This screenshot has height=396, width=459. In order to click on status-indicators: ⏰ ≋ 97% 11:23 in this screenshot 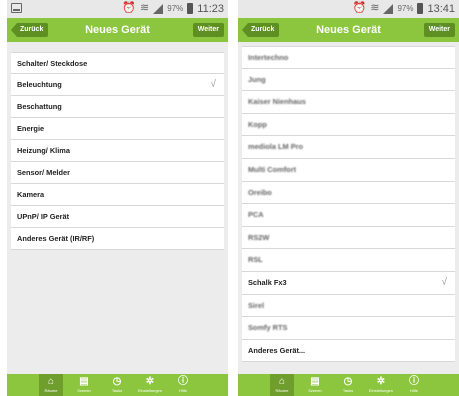, I will do `click(173, 8)`.